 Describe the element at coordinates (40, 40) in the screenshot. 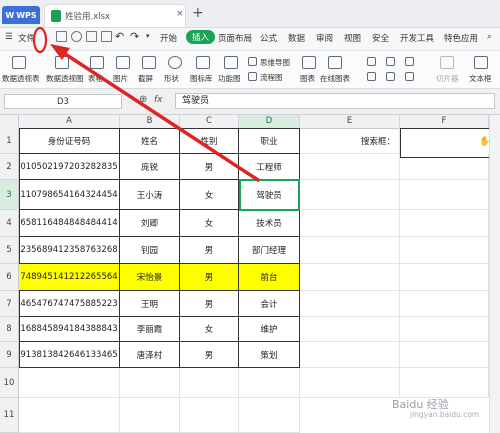

I see `annotation-circle` at that location.